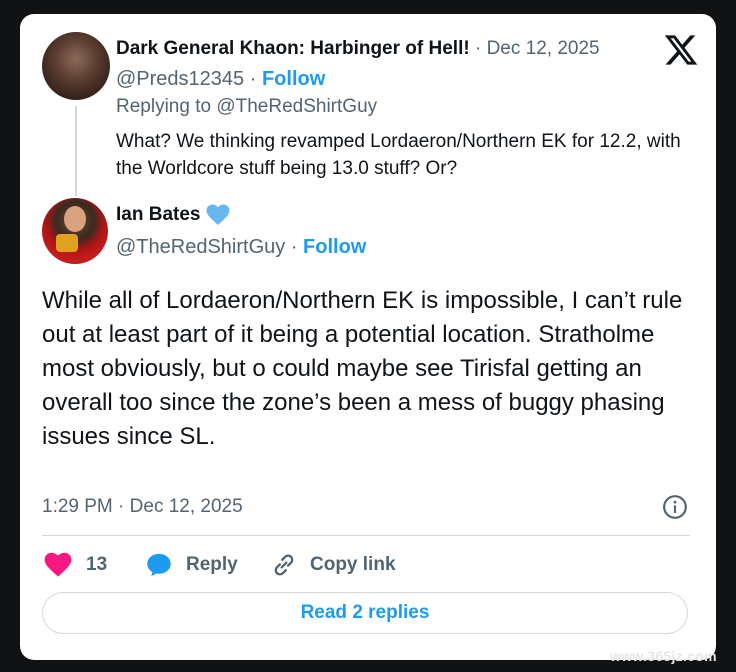  Describe the element at coordinates (675, 507) in the screenshot. I see `info-icon` at that location.